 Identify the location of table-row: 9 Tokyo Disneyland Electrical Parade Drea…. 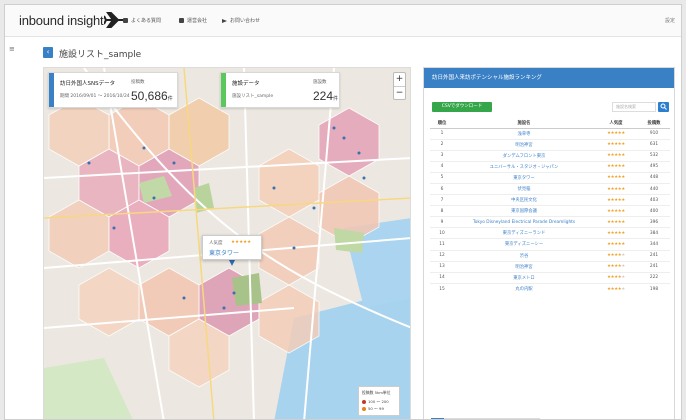
(550, 222).